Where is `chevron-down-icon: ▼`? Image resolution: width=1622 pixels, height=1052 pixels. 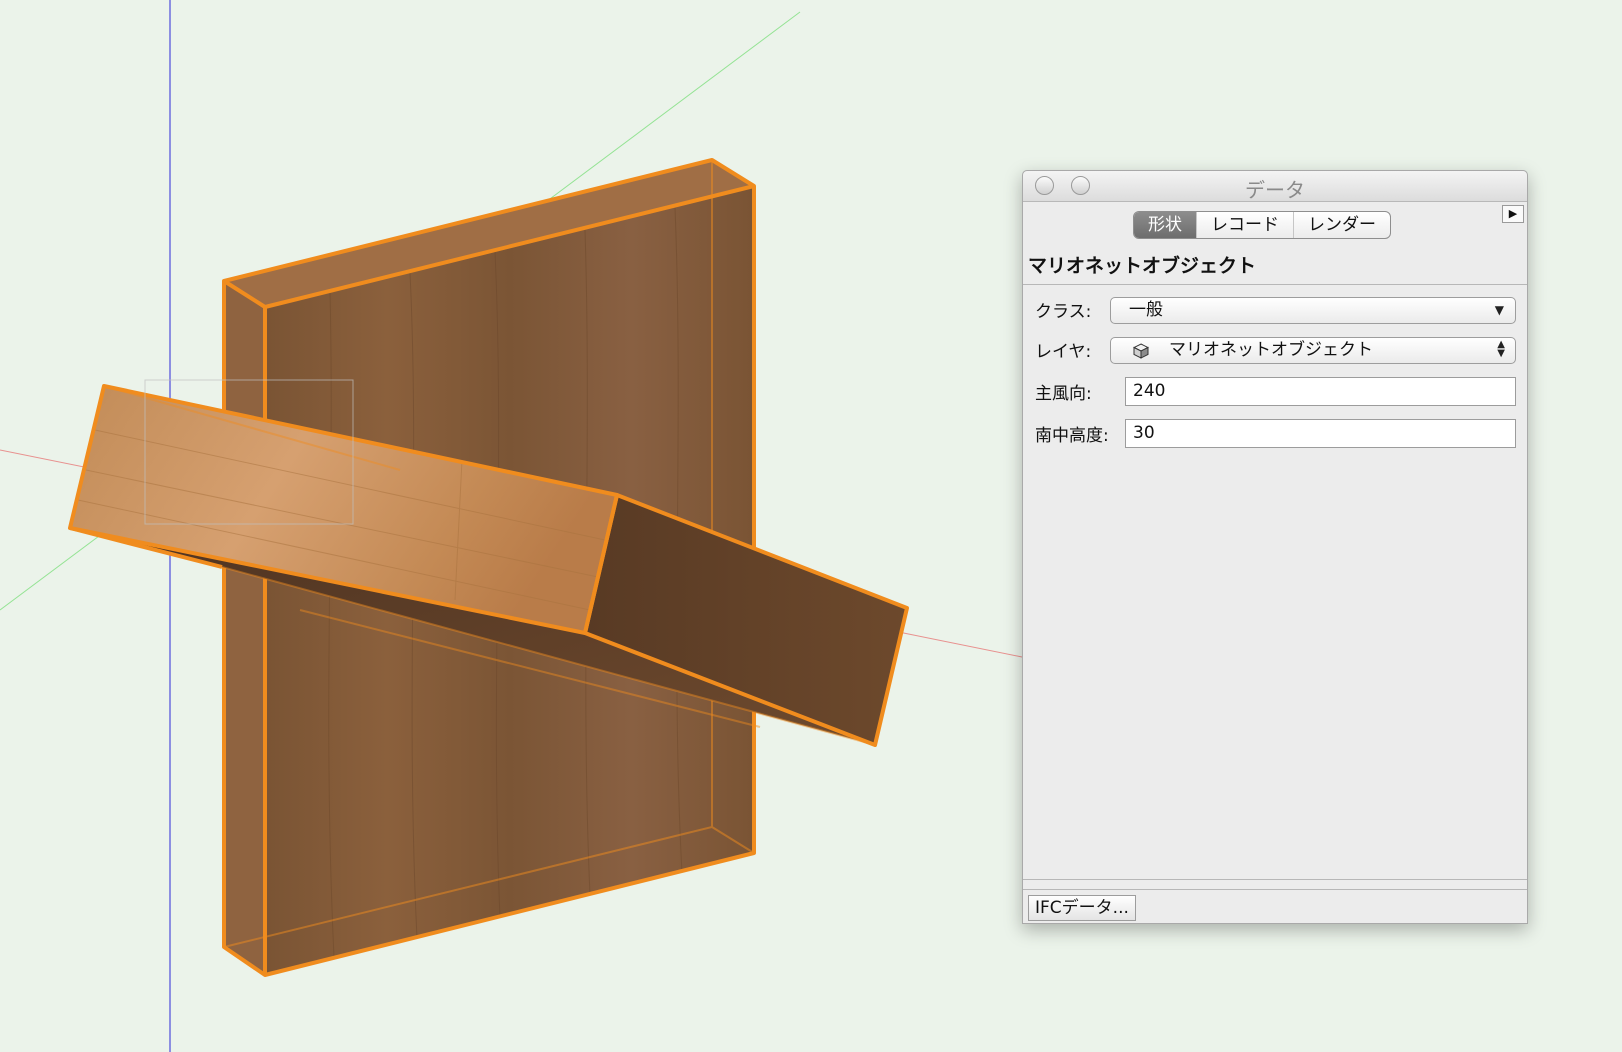
chevron-down-icon: ▼ is located at coordinates (1499, 310).